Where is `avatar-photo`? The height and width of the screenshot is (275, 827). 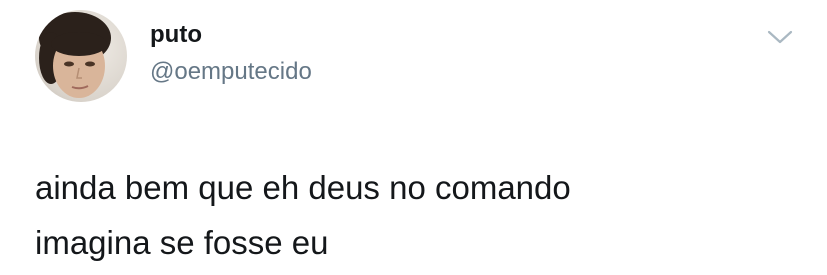 avatar-photo is located at coordinates (75, 55).